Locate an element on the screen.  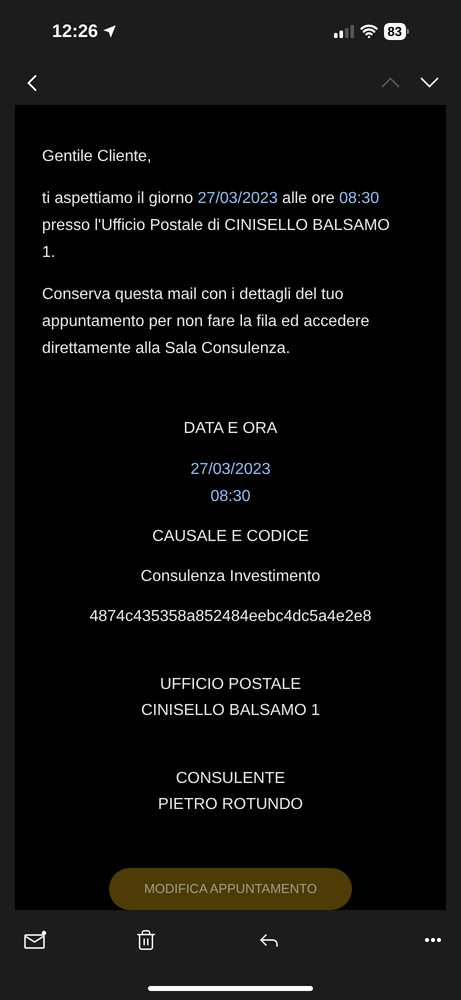
clock: 12:26 is located at coordinates (75, 31).